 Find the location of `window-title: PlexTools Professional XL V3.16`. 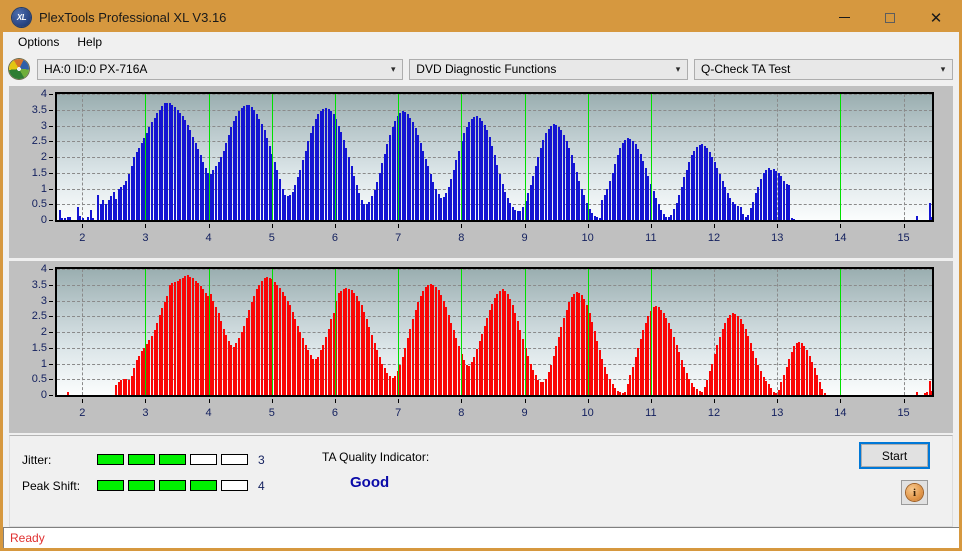

window-title: PlexTools Professional XL V3.16 is located at coordinates (133, 17).